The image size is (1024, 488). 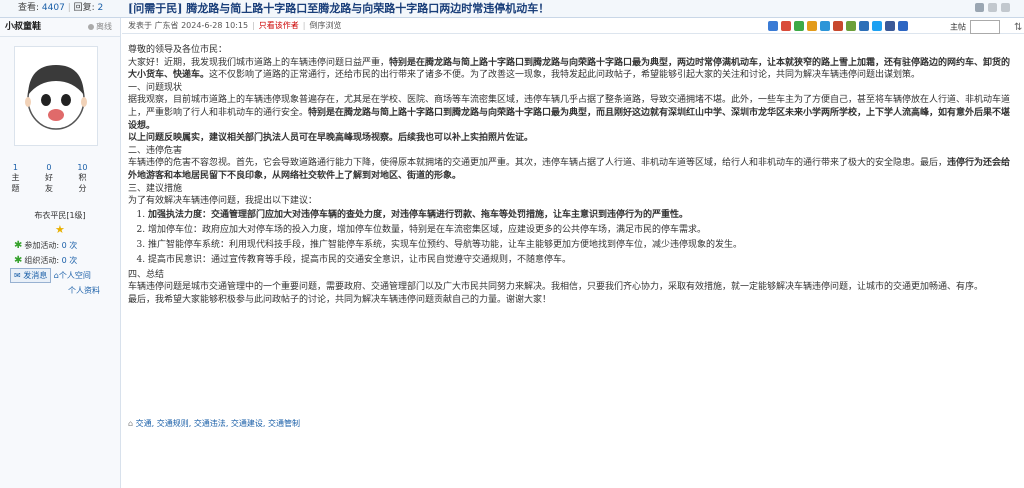 What do you see at coordinates (1018, 27) in the screenshot?
I see `scroll-icon: ⇅` at bounding box center [1018, 27].